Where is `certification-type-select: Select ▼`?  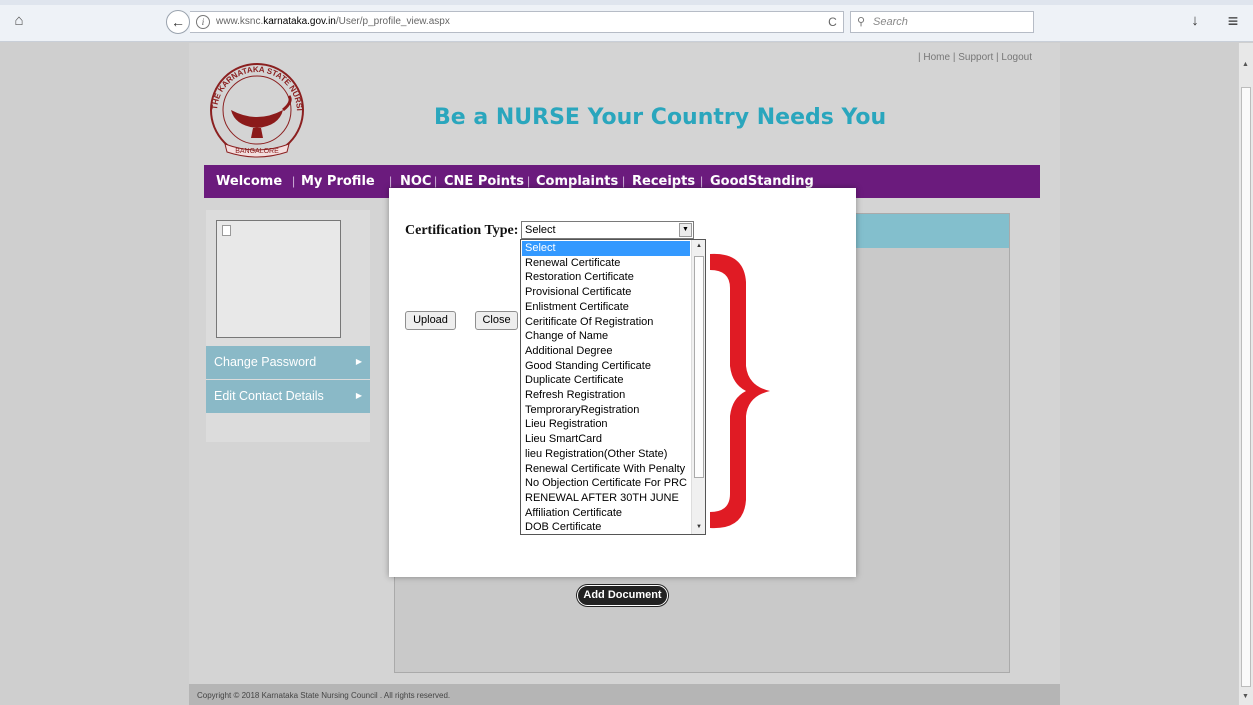 certification-type-select: Select ▼ is located at coordinates (607, 230).